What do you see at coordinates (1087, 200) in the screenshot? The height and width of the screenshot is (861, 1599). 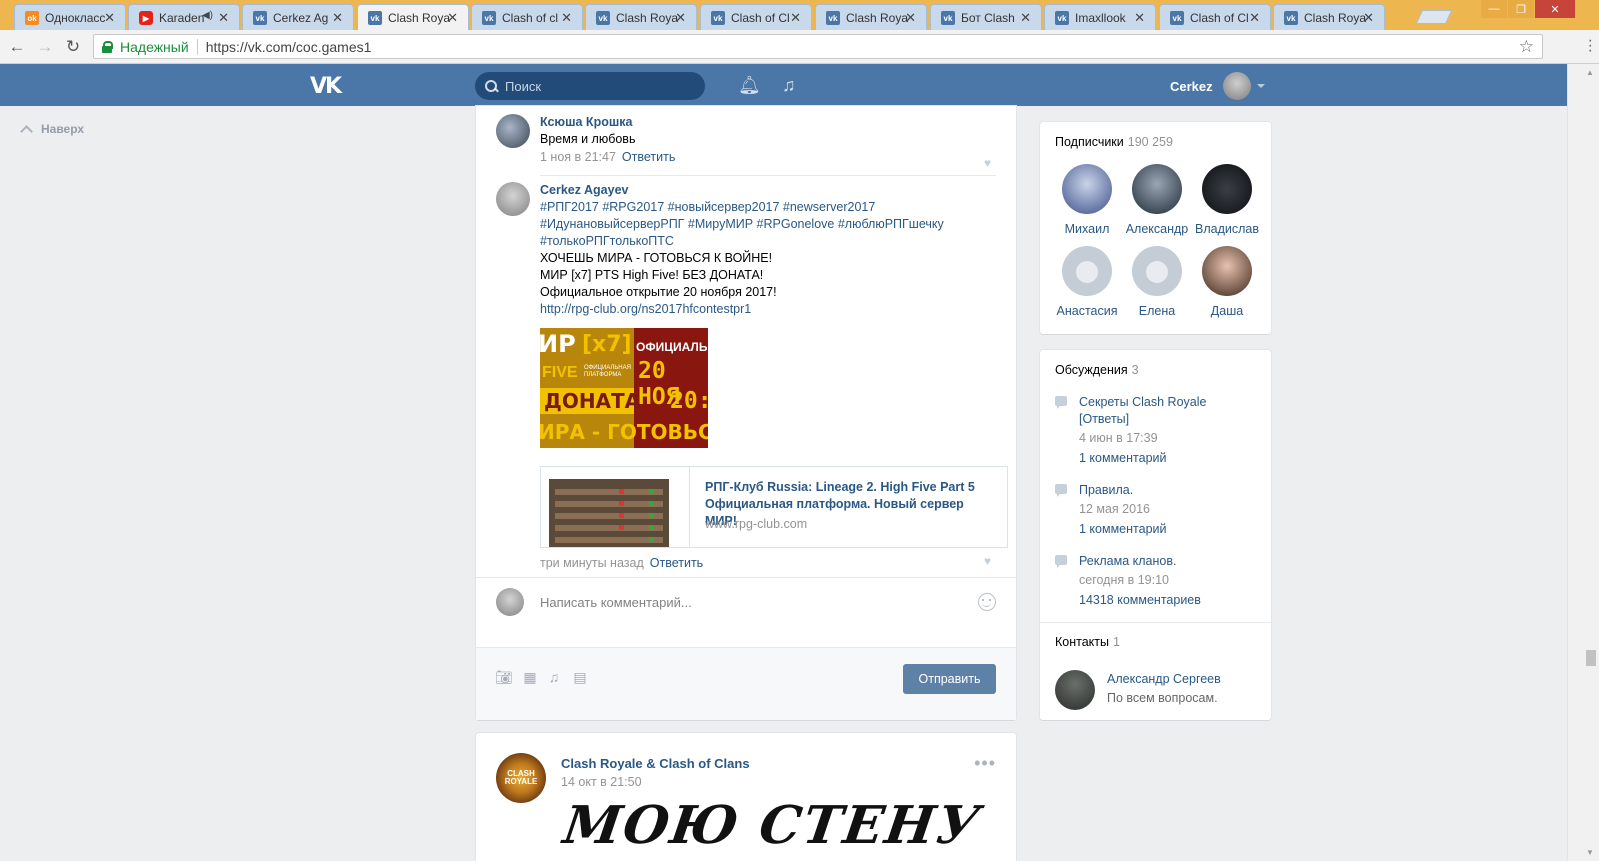 I see `member-item: Михаил` at bounding box center [1087, 200].